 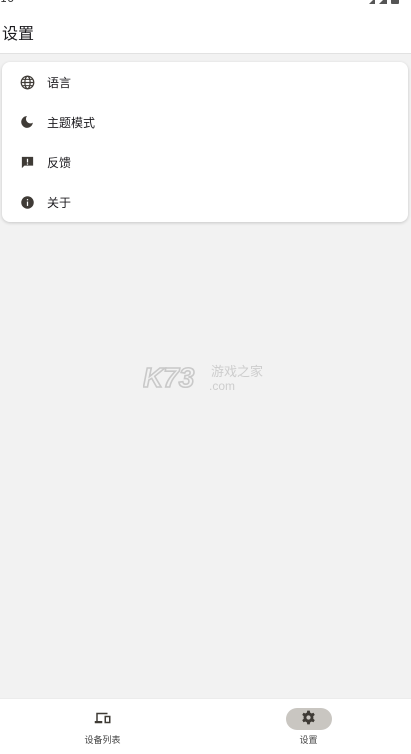 What do you see at coordinates (205, 82) in the screenshot?
I see `settings-item-language: 语言` at bounding box center [205, 82].